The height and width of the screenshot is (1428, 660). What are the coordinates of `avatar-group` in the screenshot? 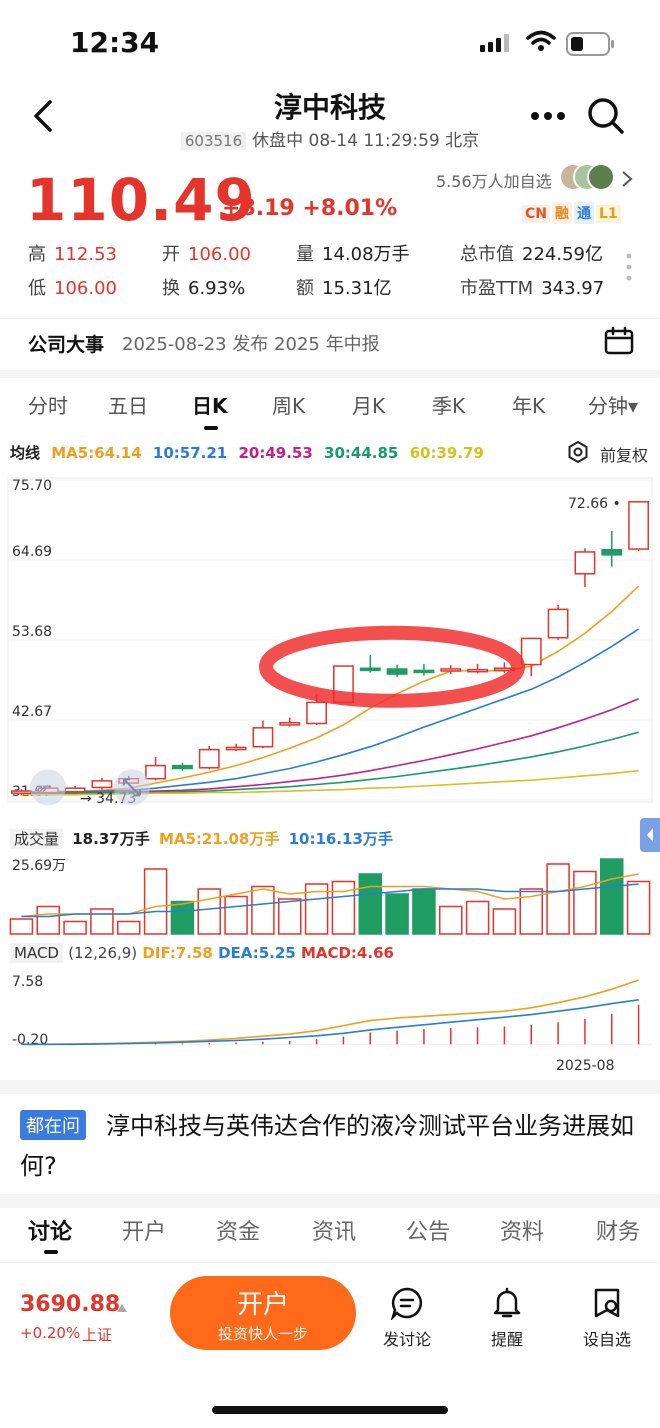 It's located at (587, 177).